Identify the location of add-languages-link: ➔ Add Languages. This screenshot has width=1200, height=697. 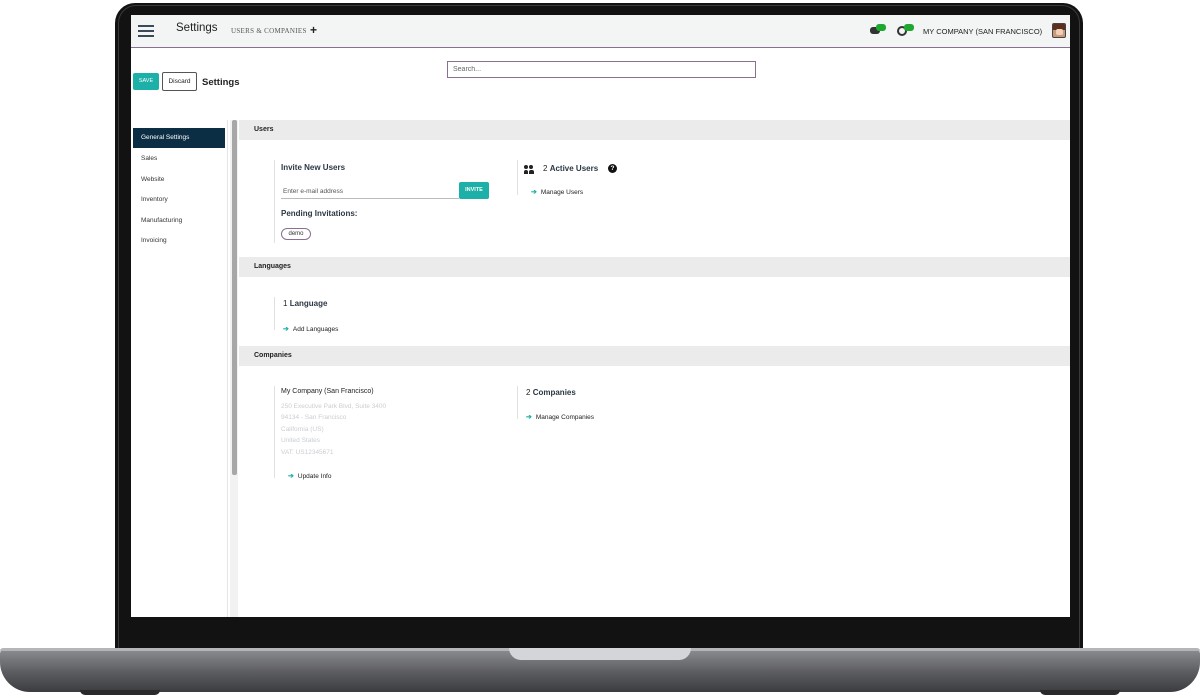
(310, 327).